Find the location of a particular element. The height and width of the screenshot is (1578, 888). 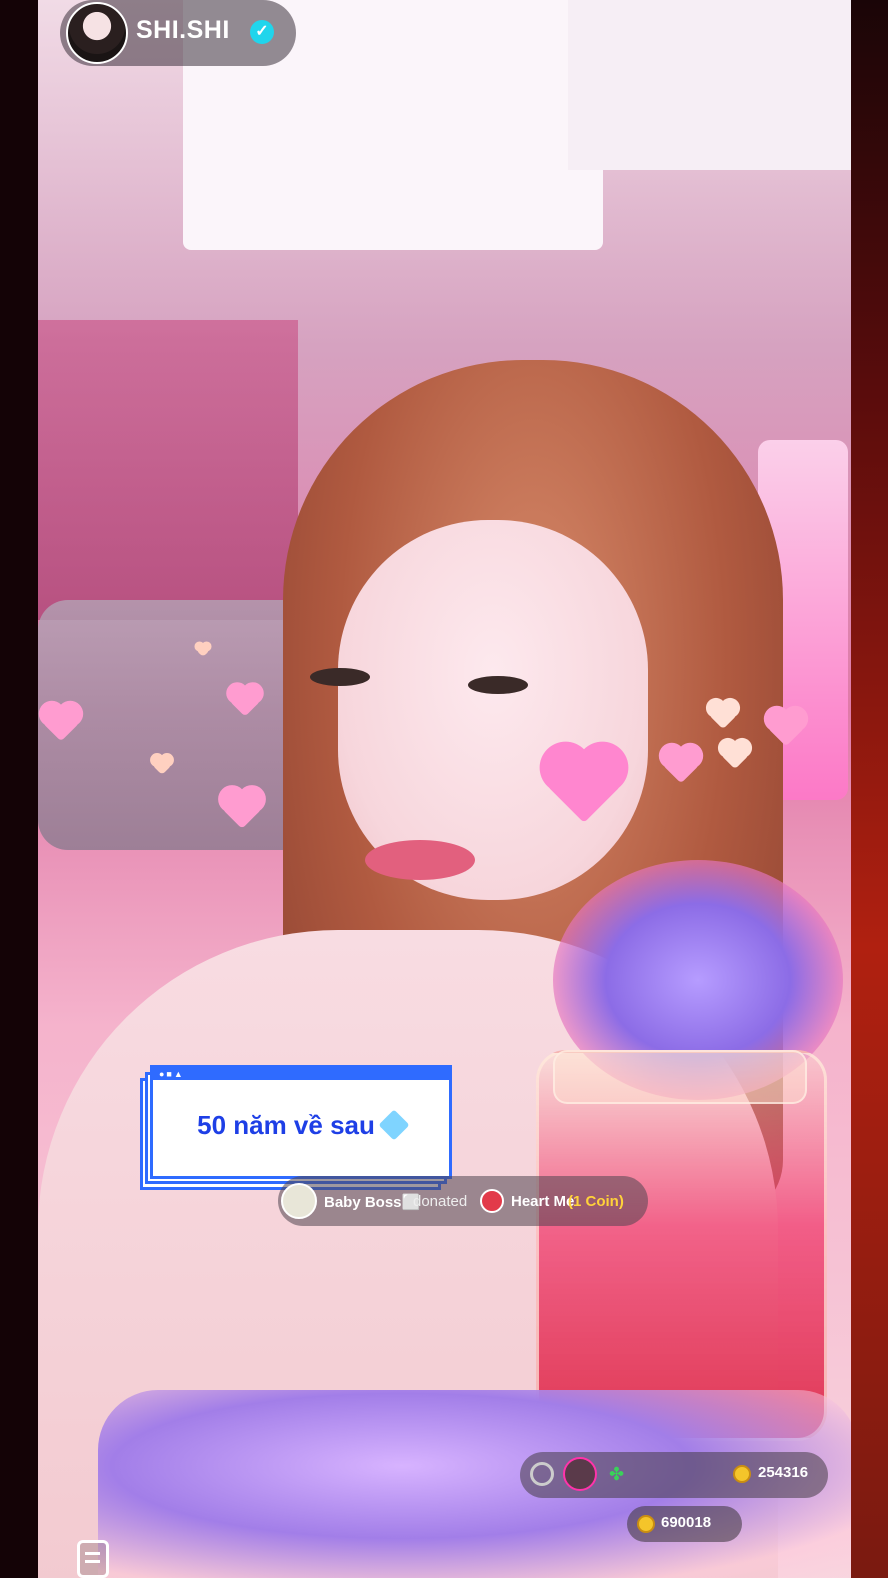

streamer-face is located at coordinates (493, 710).